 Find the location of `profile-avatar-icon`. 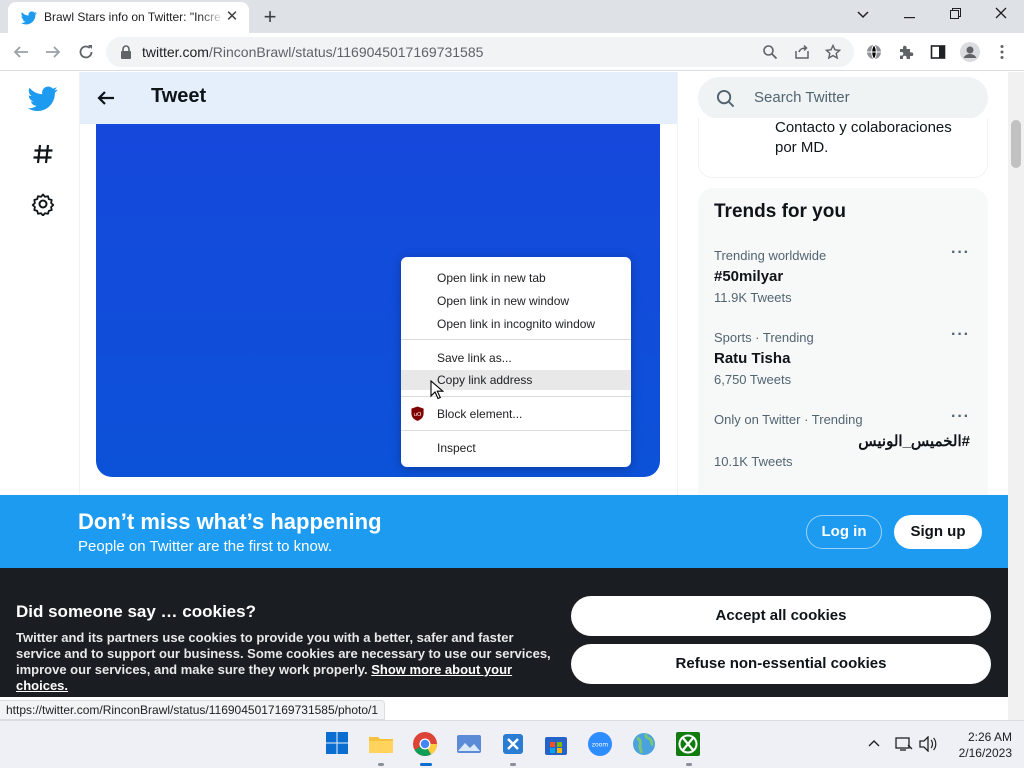

profile-avatar-icon is located at coordinates (970, 52).